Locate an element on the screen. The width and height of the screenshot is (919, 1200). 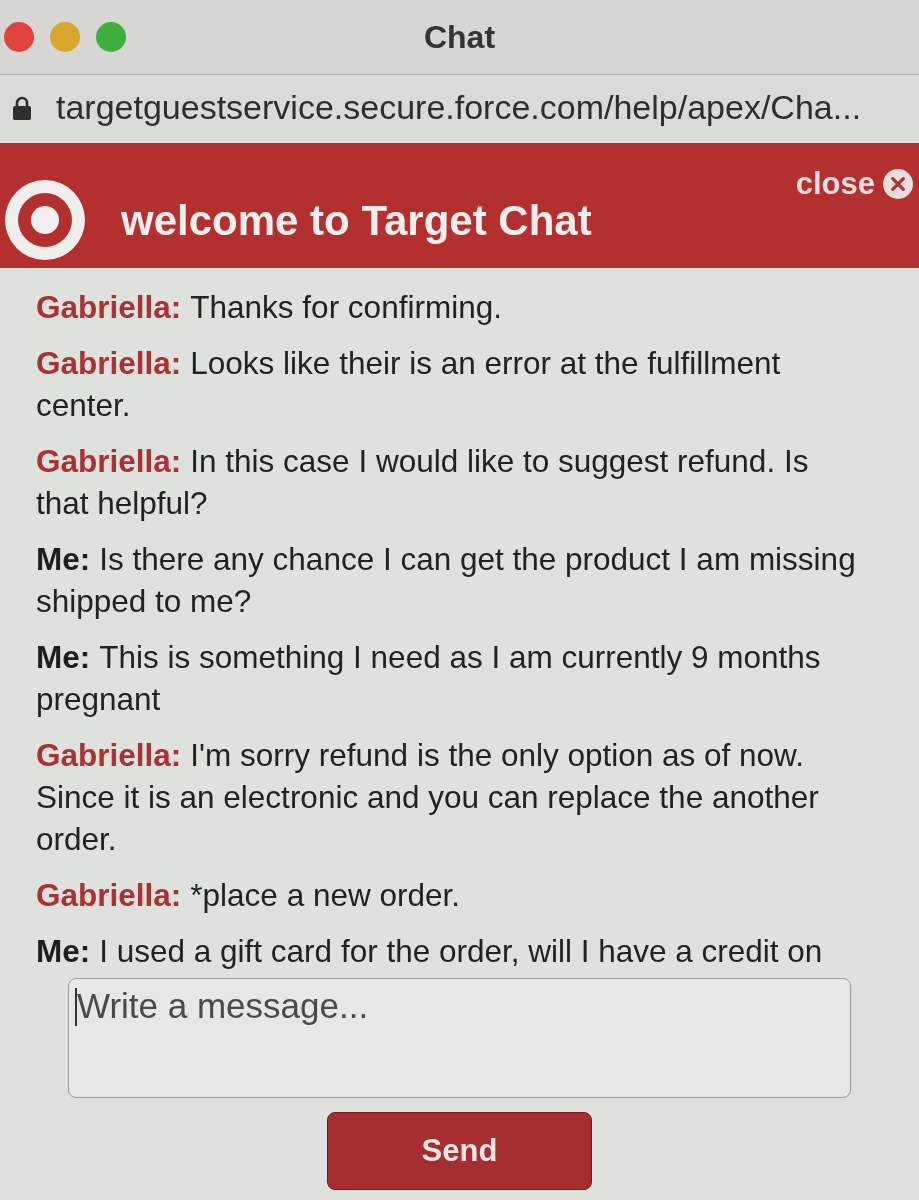
chat-message: Me: Is there any chance I can get the product I am missing shipped to me? is located at coordinates (446, 580).